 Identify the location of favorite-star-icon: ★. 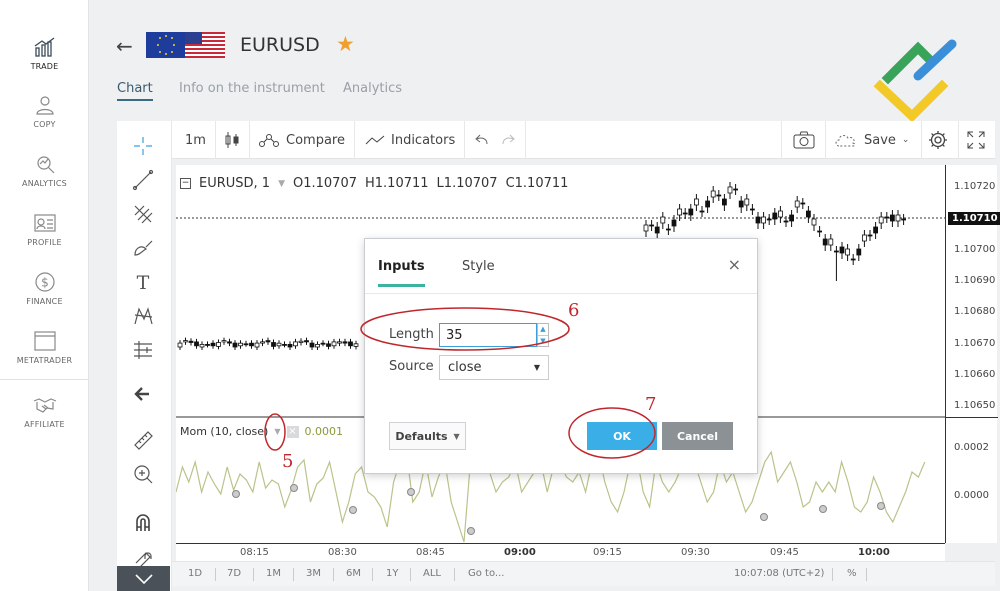
(345, 44).